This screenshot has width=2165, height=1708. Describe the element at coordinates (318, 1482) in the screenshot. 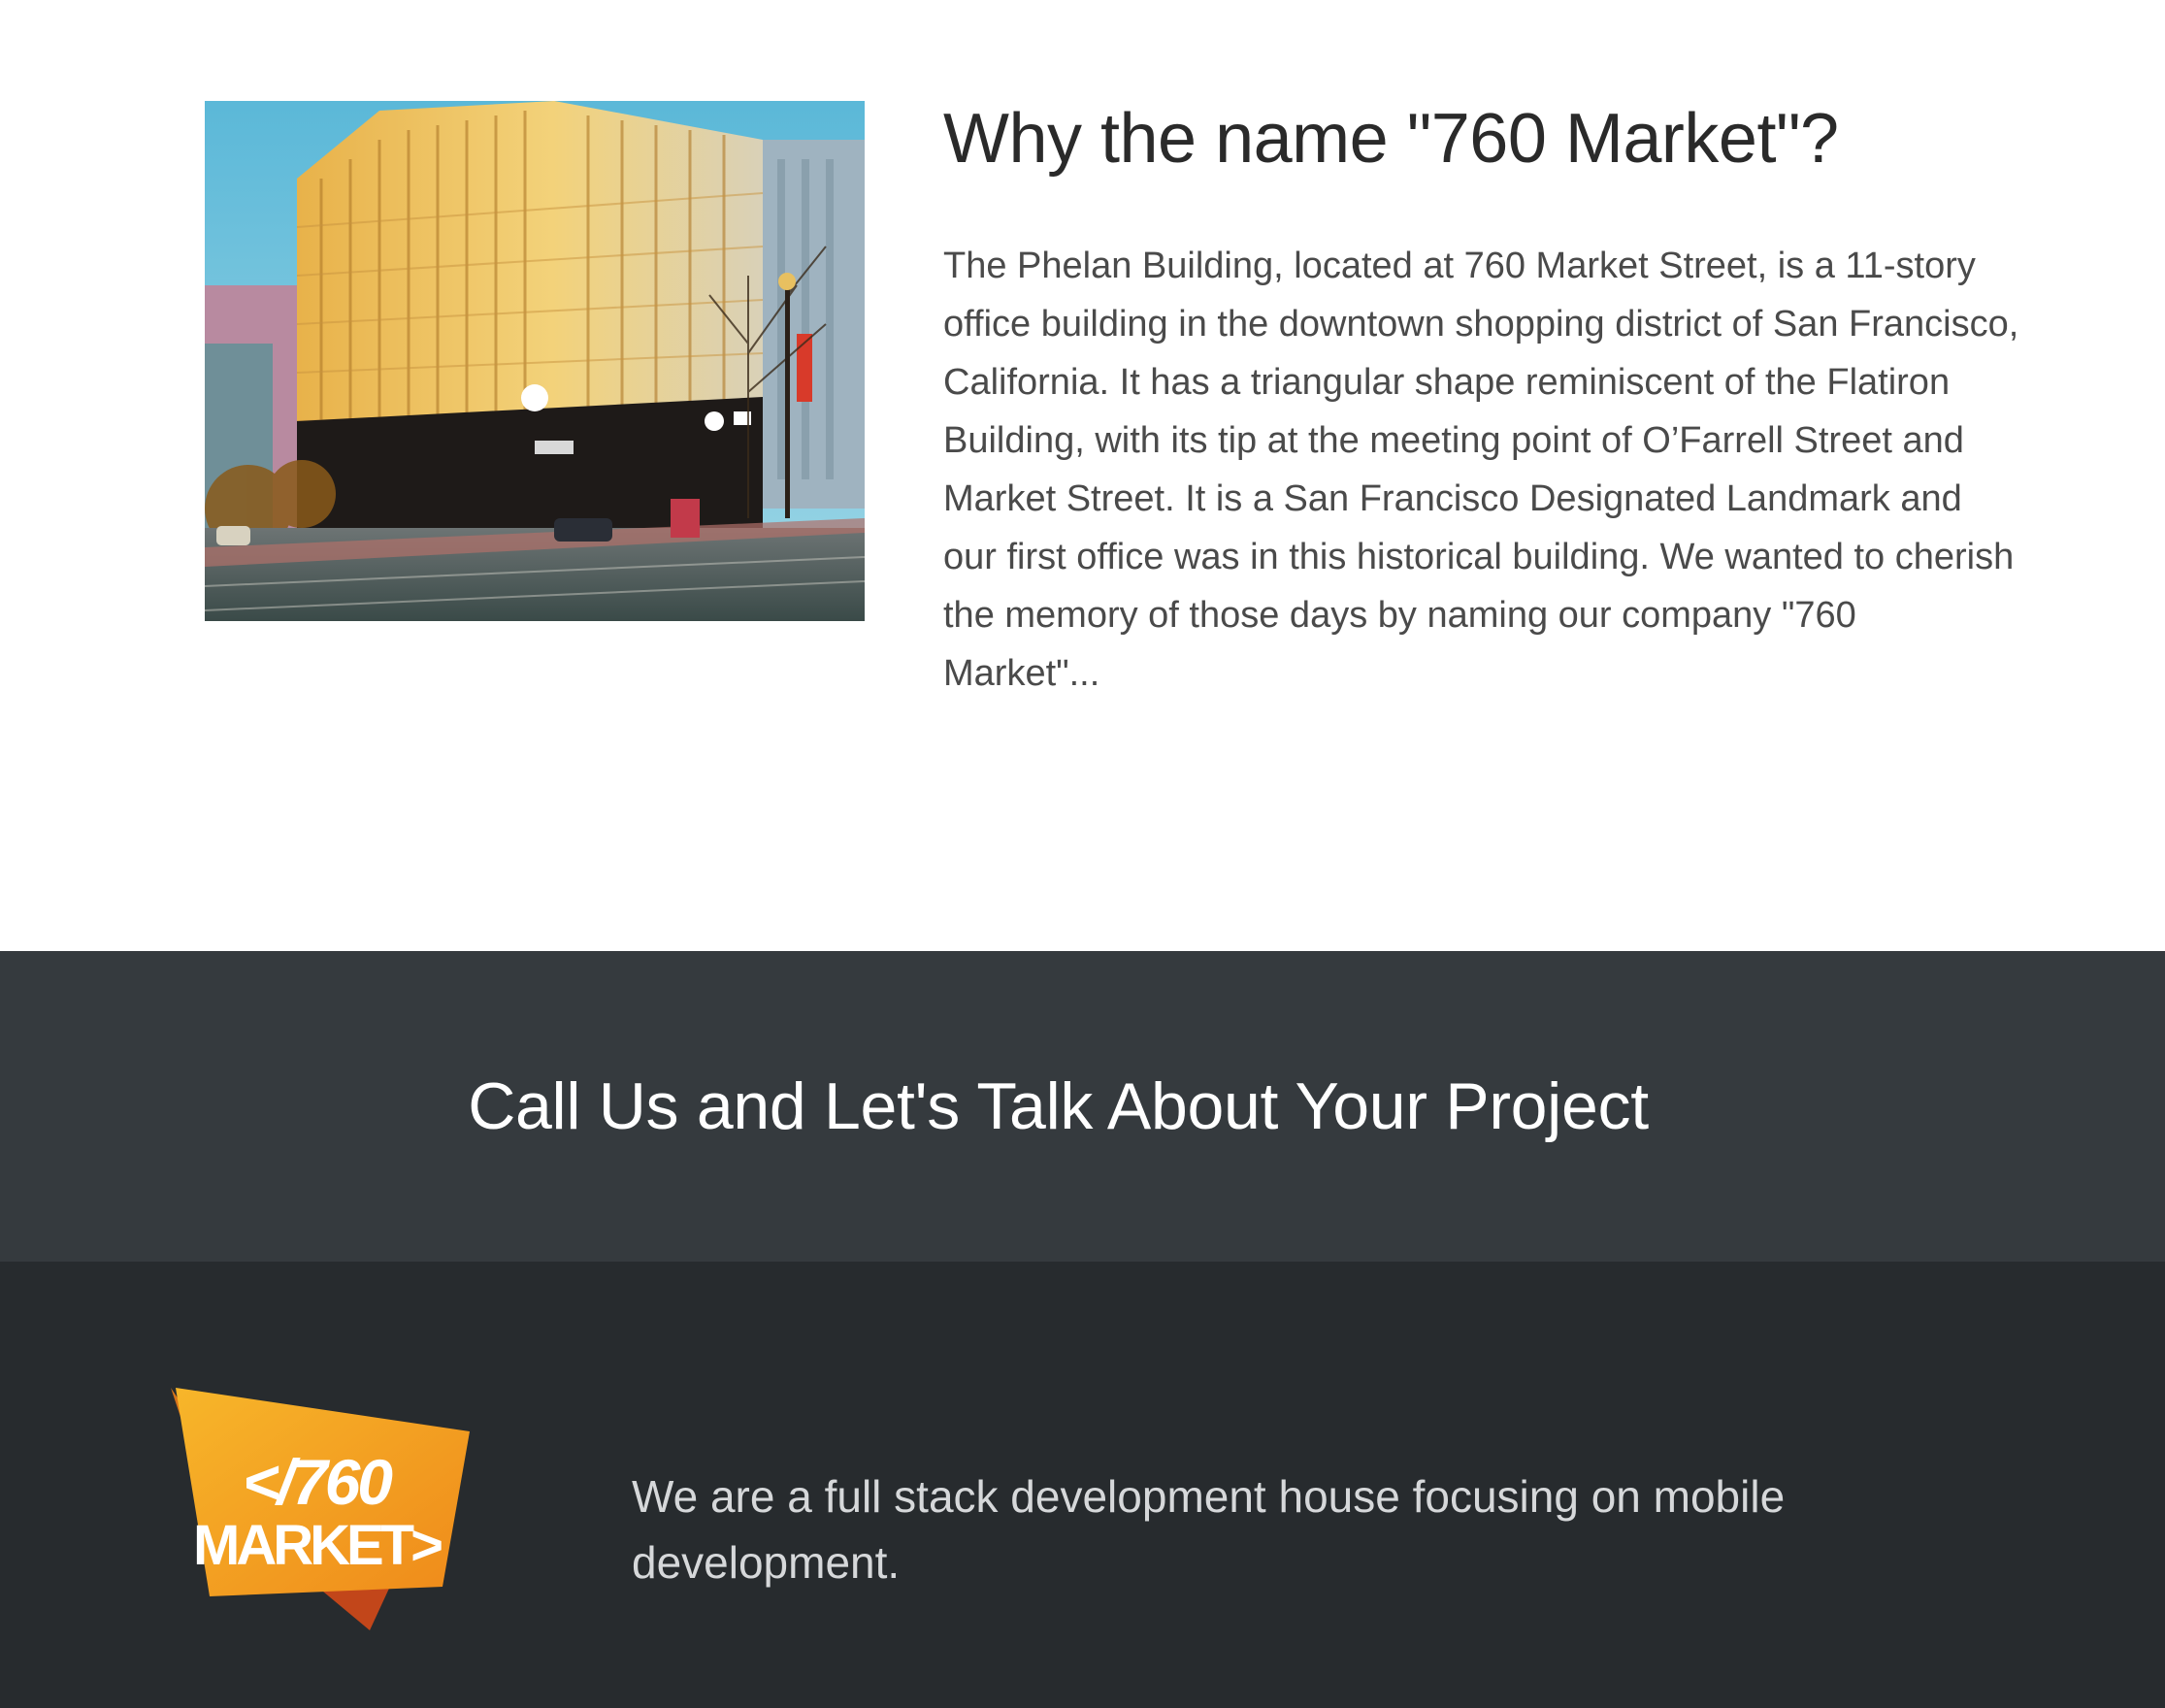

I see `logo-line-1: </760` at that location.